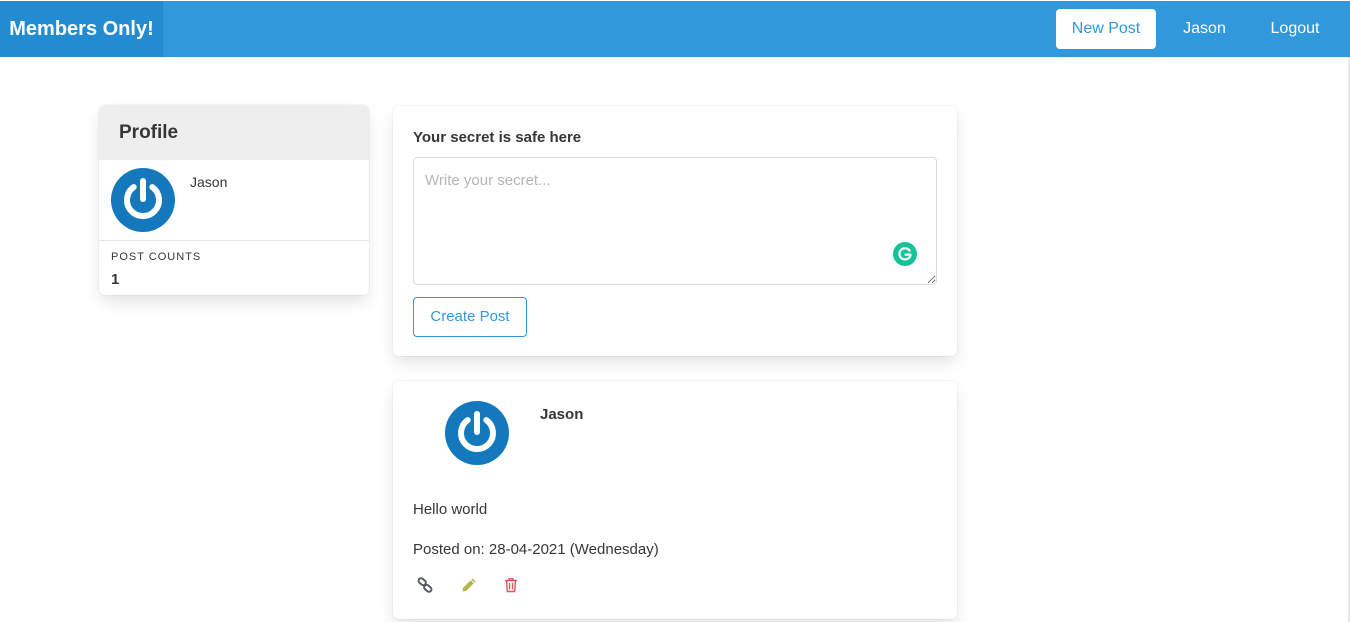 This screenshot has width=1350, height=622. Describe the element at coordinates (209, 182) in the screenshot. I see `profile-name: Jason` at that location.